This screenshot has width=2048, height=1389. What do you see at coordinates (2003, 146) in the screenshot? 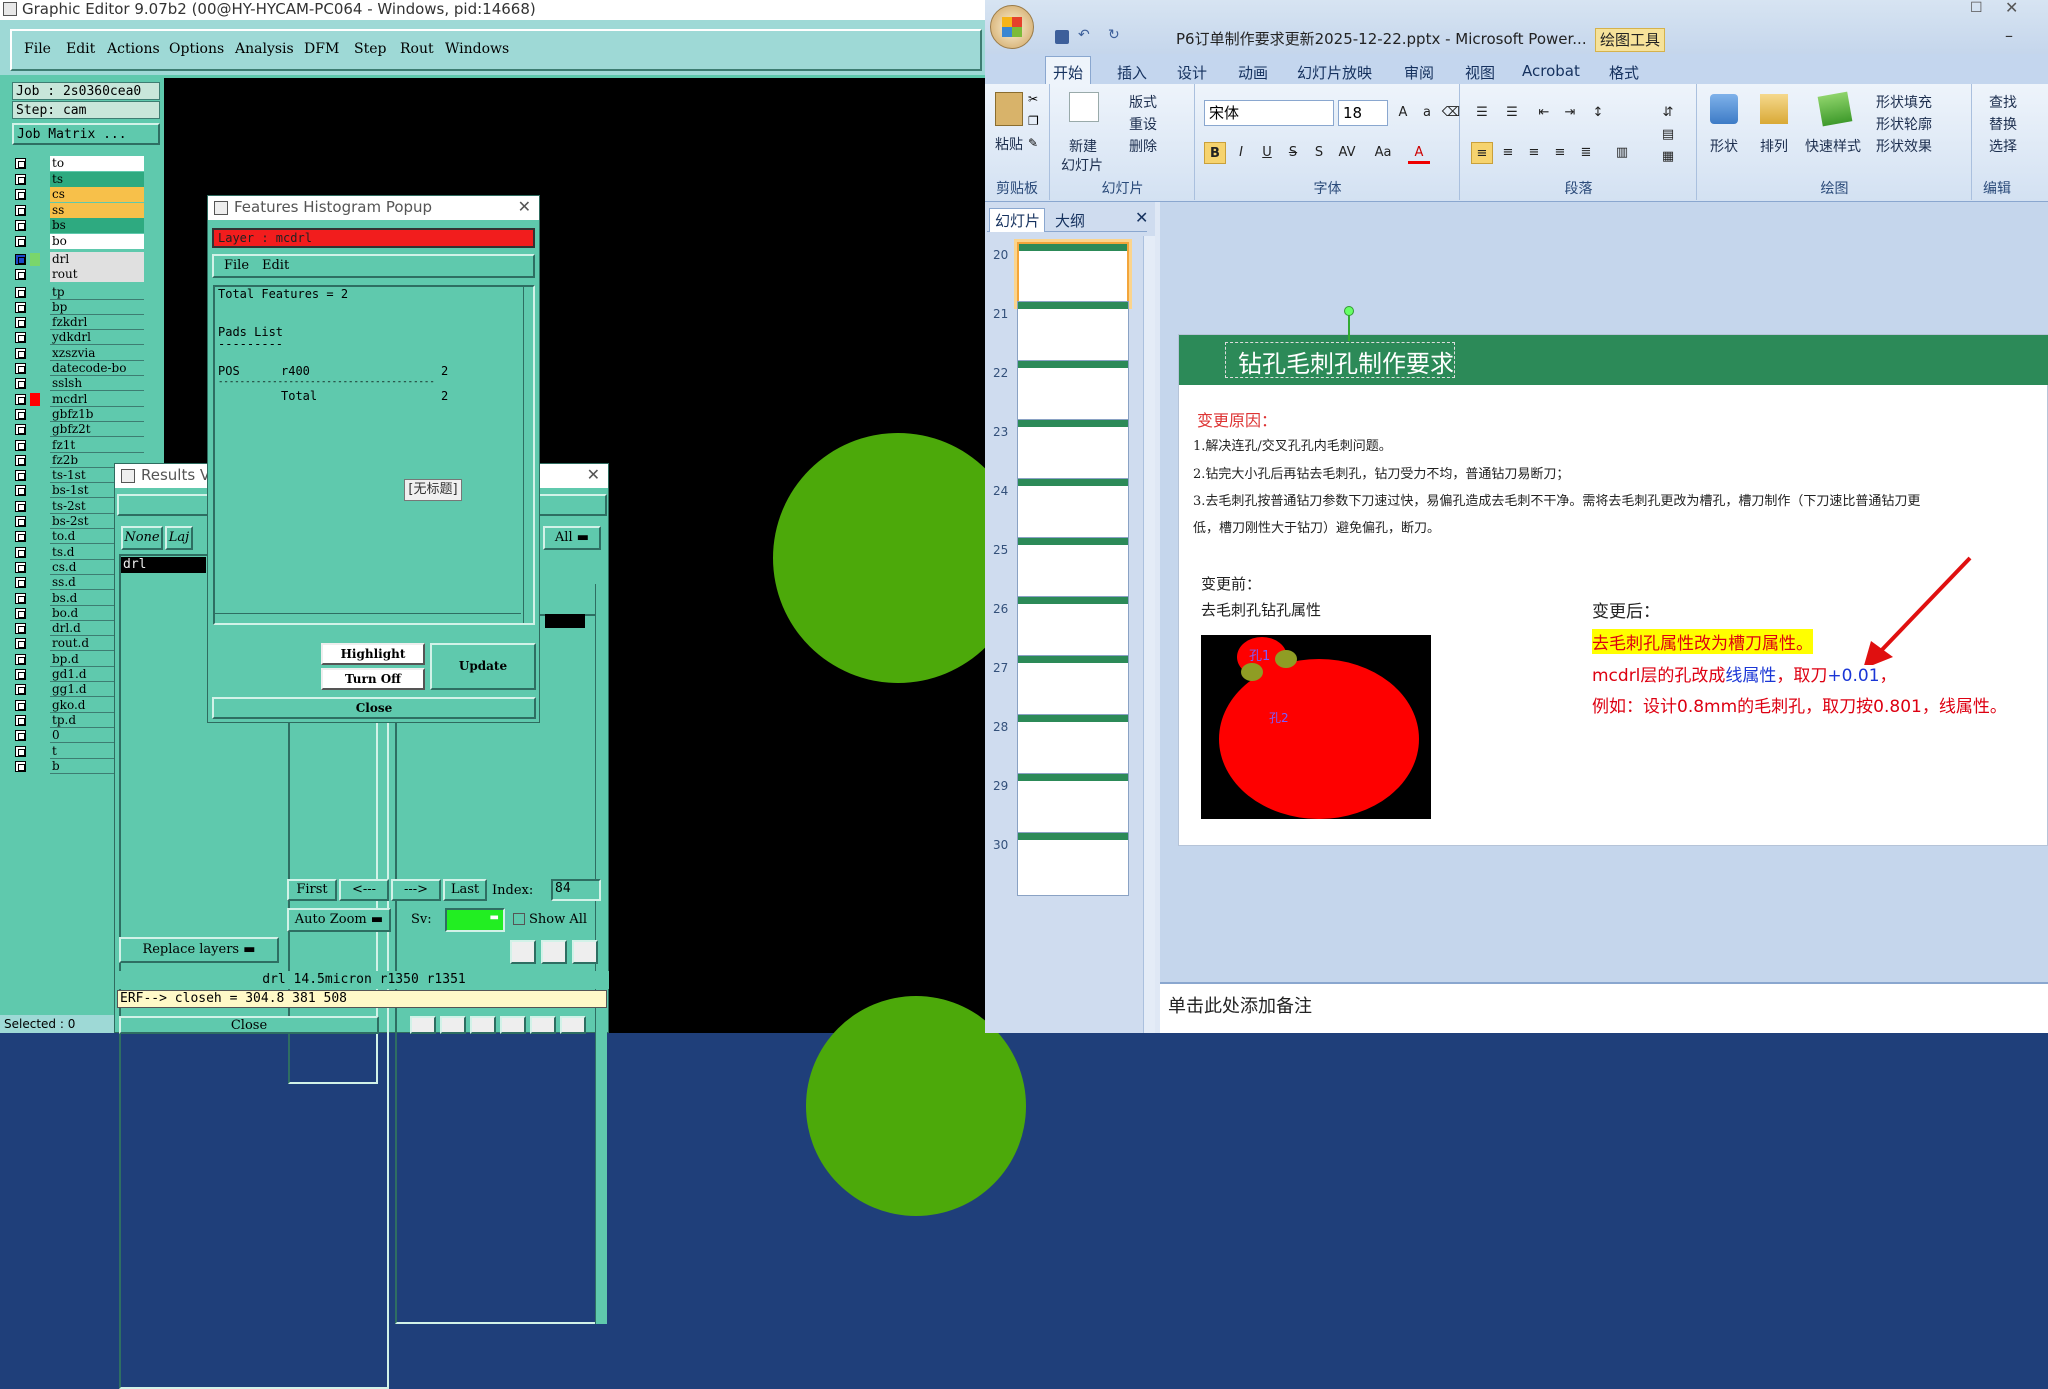
I see `select-button: 选择` at bounding box center [2003, 146].